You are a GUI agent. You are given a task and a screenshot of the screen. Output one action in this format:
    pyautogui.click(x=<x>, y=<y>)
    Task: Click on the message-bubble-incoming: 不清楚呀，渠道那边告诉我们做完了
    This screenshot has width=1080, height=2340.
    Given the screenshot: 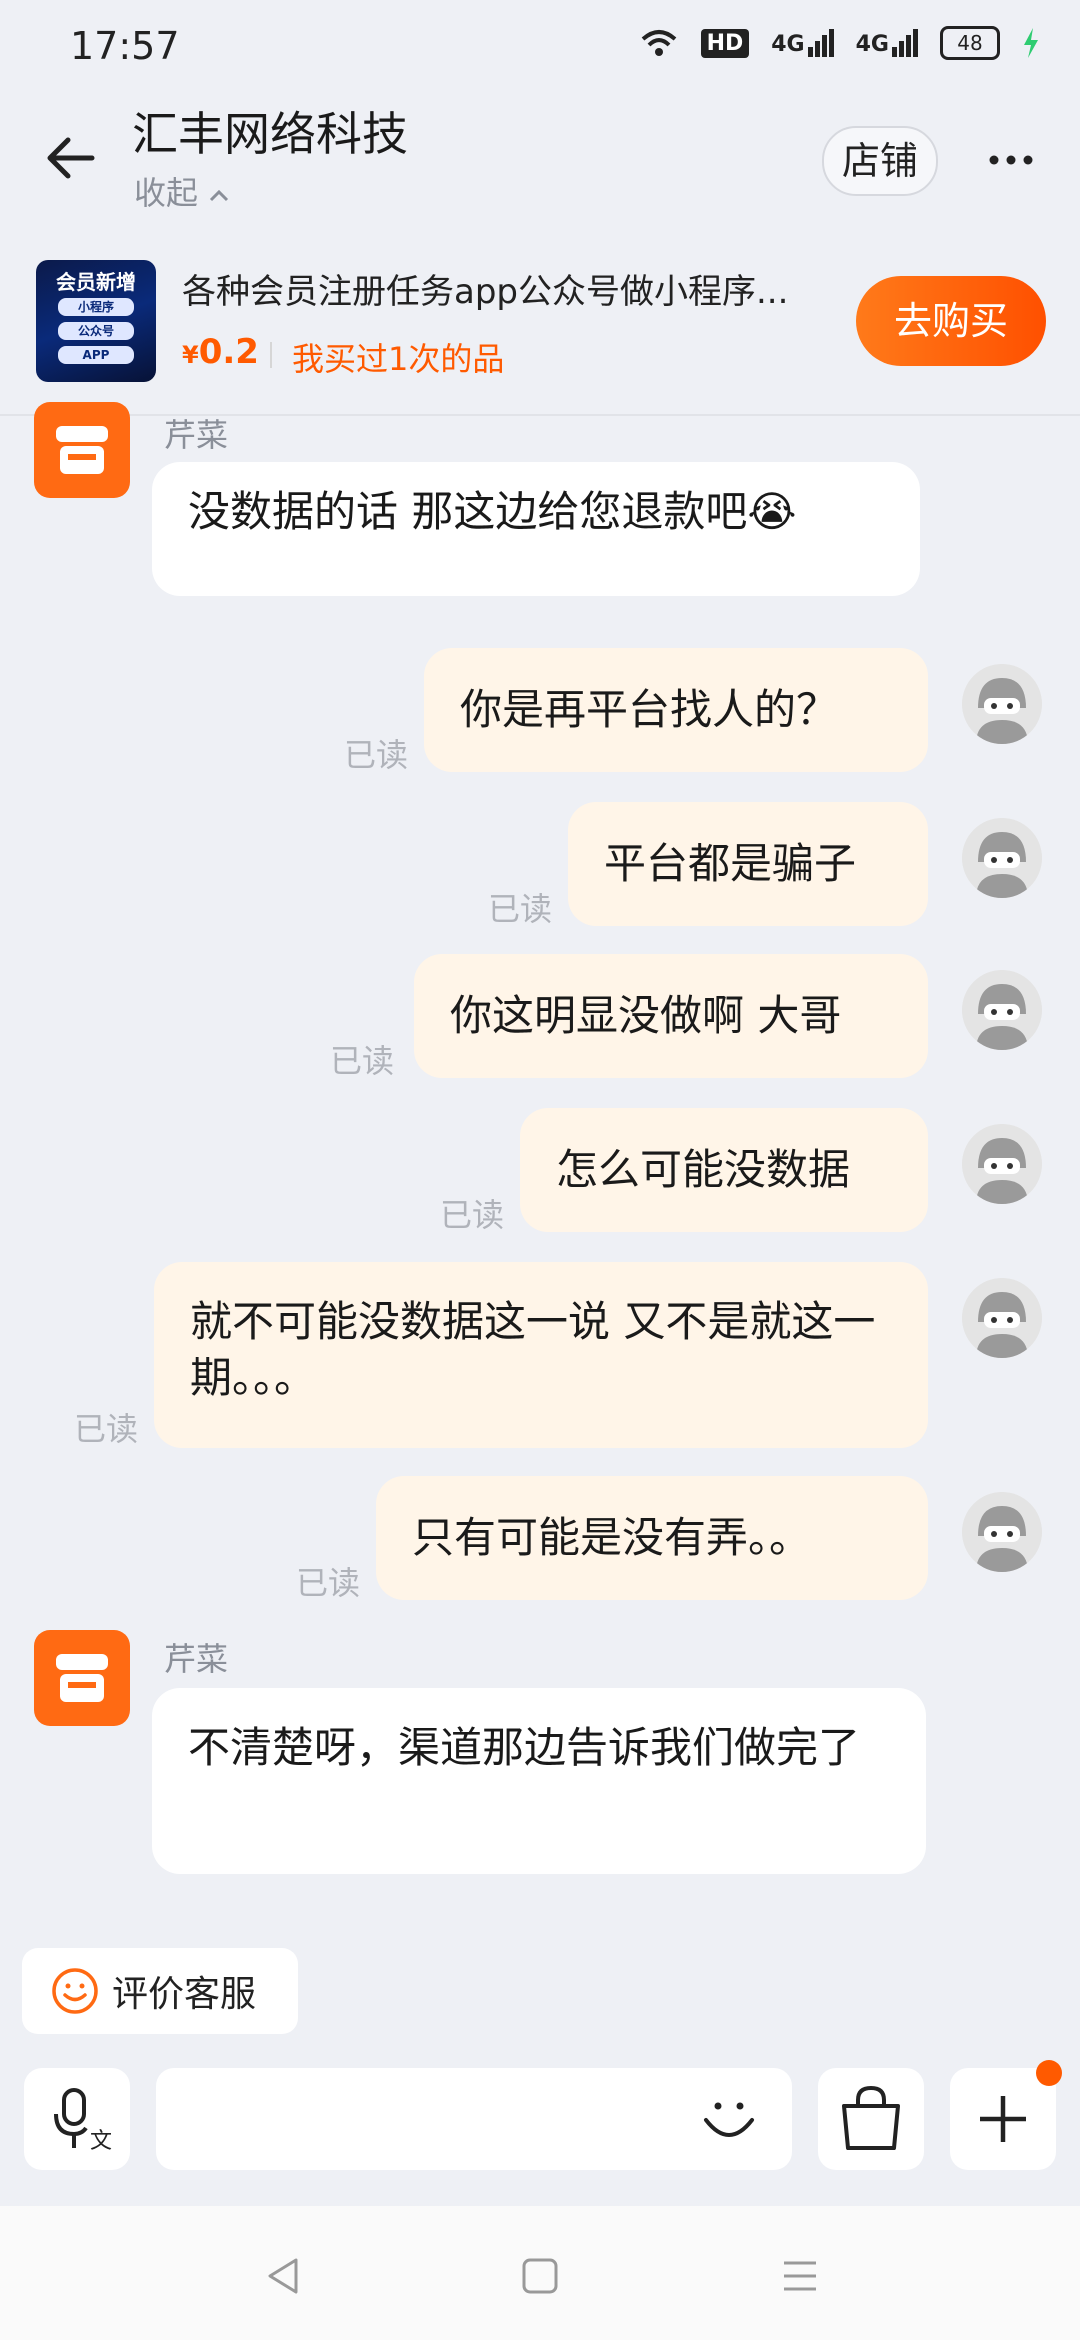 What is the action you would take?
    pyautogui.click(x=539, y=1781)
    